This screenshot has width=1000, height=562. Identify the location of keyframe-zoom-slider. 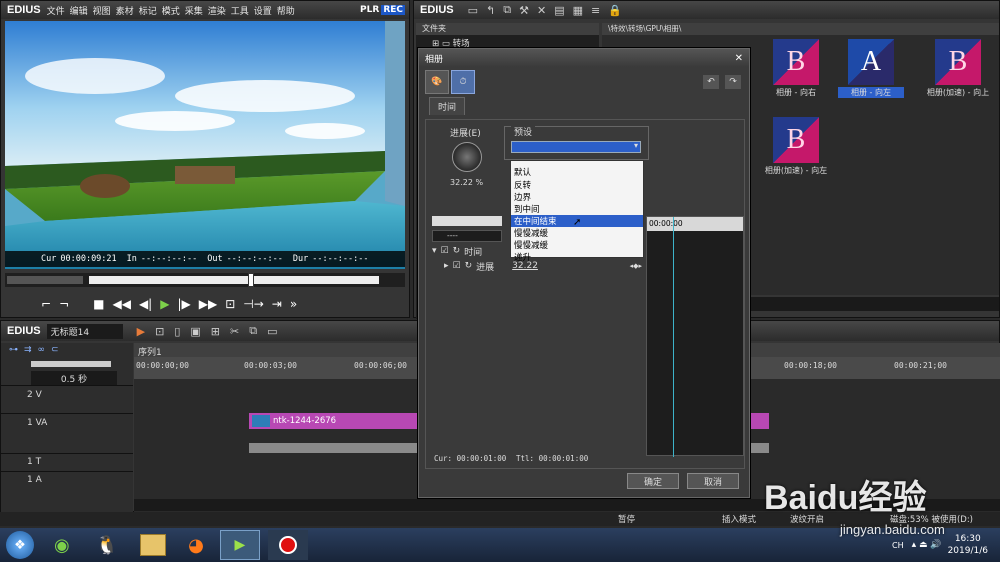
(467, 221).